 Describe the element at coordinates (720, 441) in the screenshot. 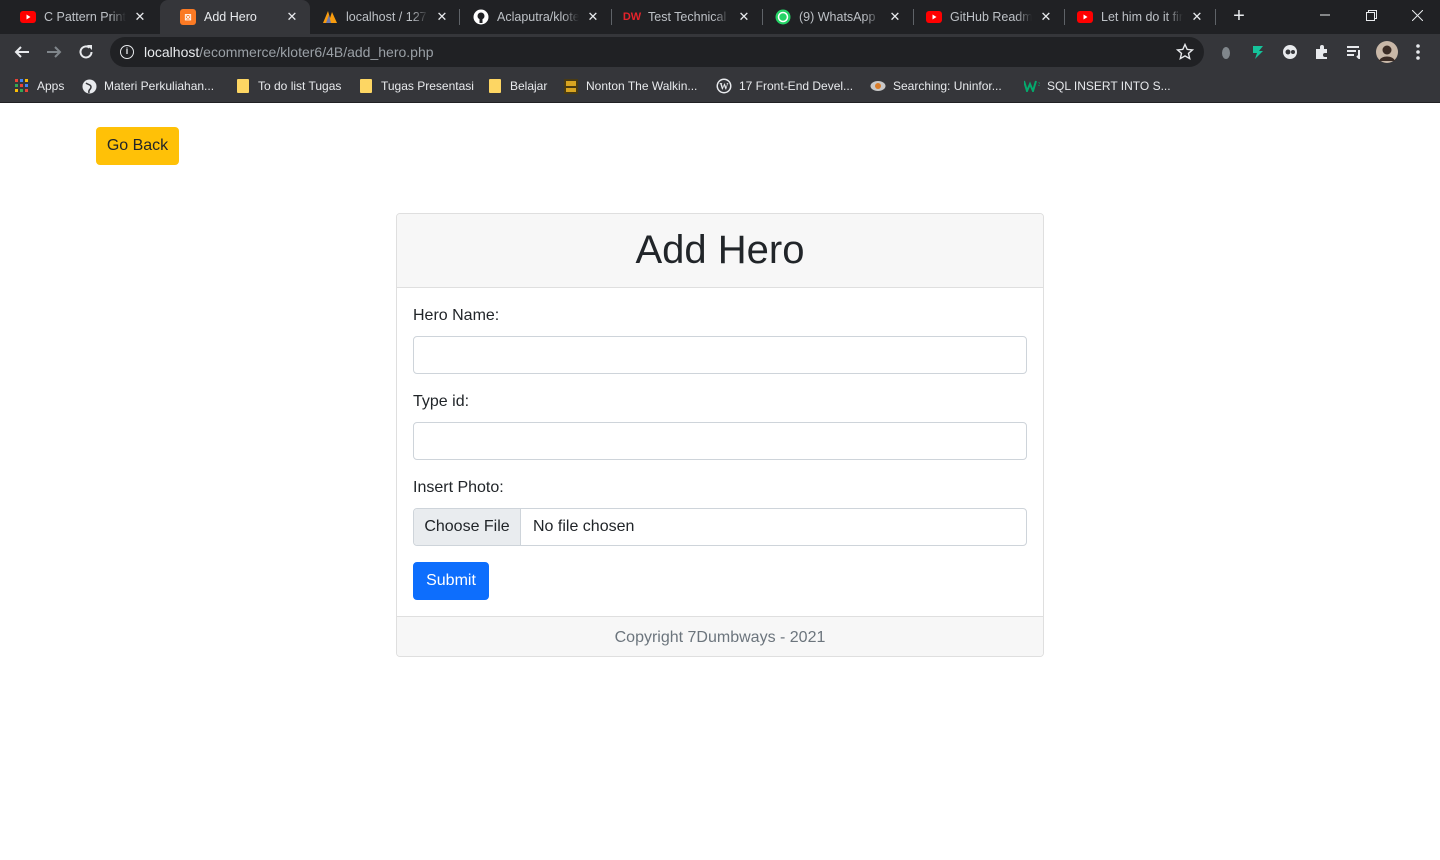

I see `type-id-input` at that location.